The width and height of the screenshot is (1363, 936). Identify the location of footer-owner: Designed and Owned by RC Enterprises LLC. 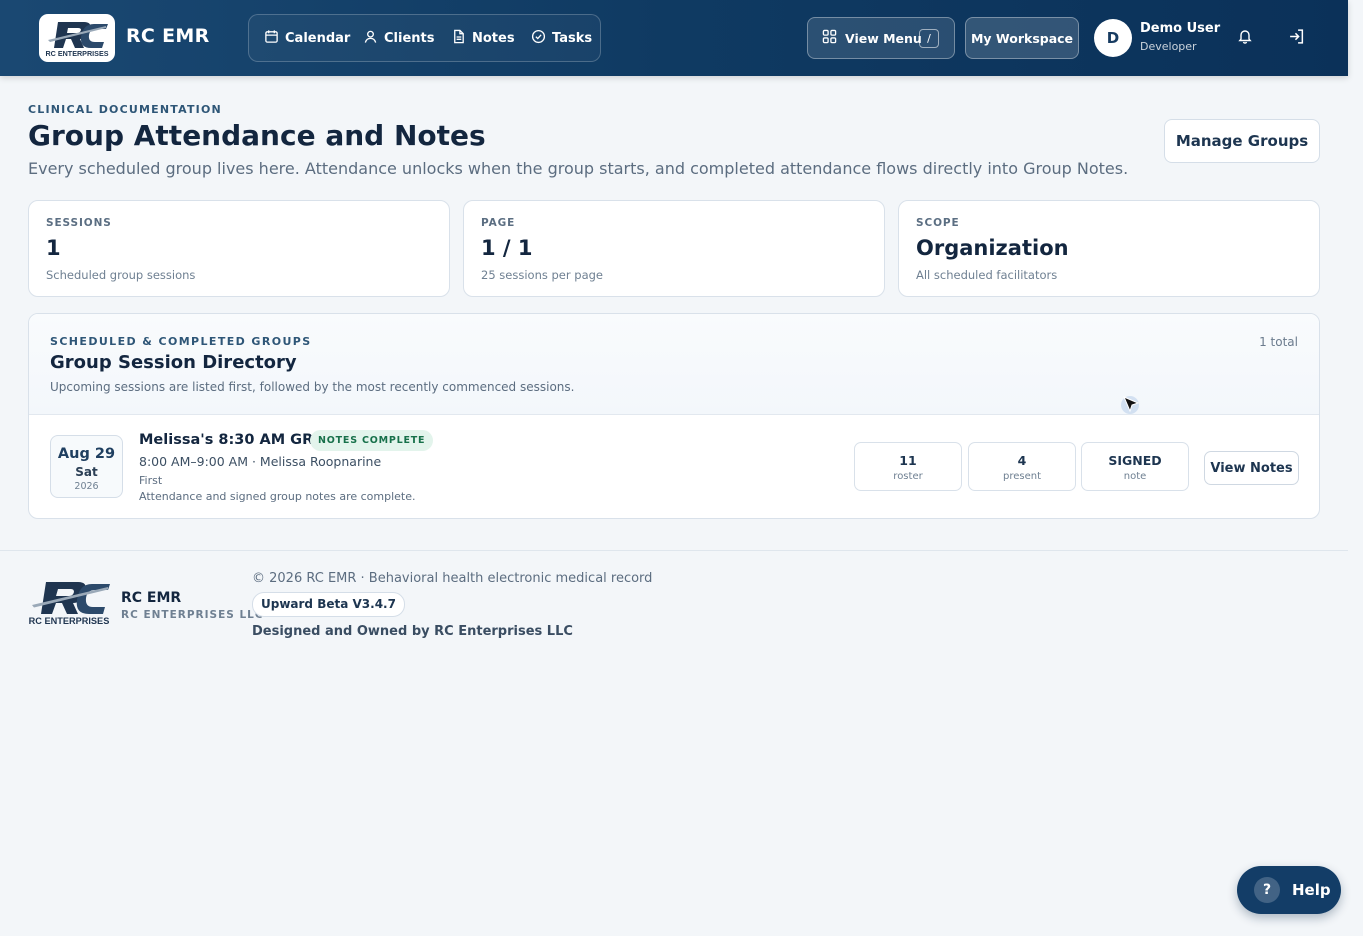
(412, 631).